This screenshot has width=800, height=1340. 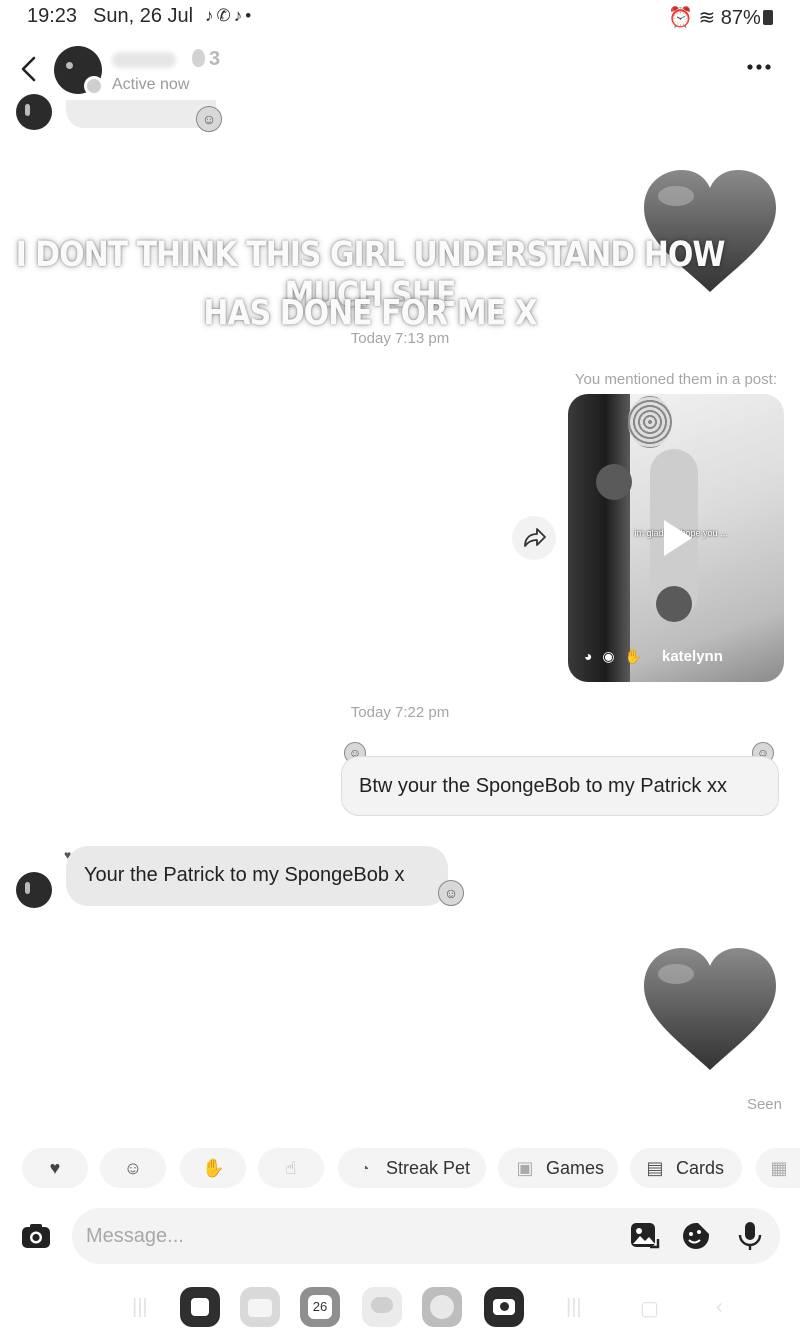 I want to click on whatsapp-icon: ✆, so click(x=225, y=15).